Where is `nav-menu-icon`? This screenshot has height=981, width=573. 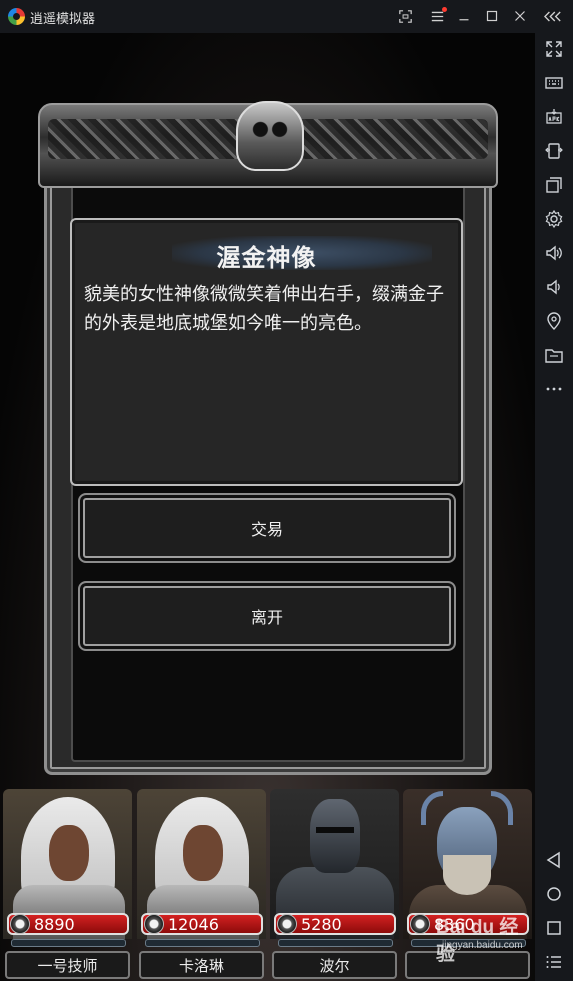
nav-menu-icon is located at coordinates (554, 962).